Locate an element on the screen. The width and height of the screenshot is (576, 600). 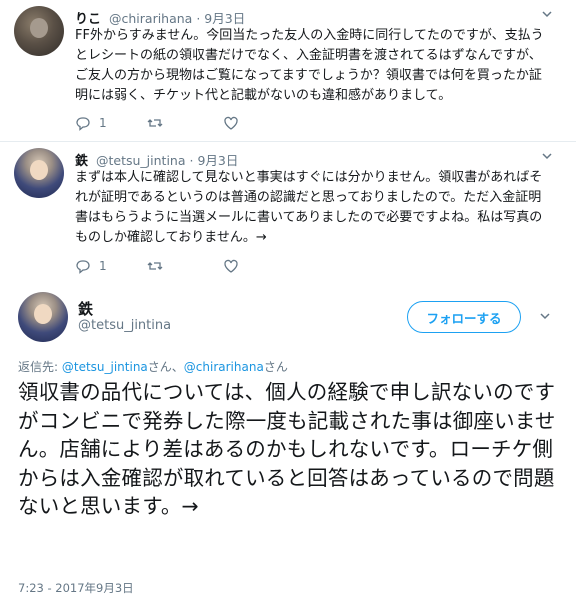
display-name: 鉄 is located at coordinates (81, 161).